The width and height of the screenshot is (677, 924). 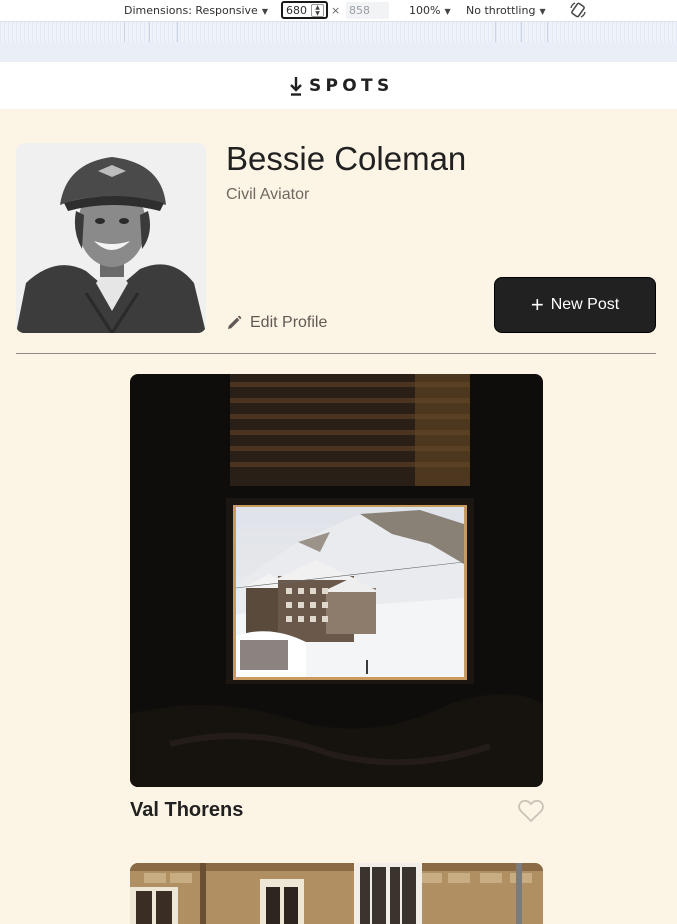 What do you see at coordinates (289, 322) in the screenshot?
I see `edit-profile-label: Edit Profile` at bounding box center [289, 322].